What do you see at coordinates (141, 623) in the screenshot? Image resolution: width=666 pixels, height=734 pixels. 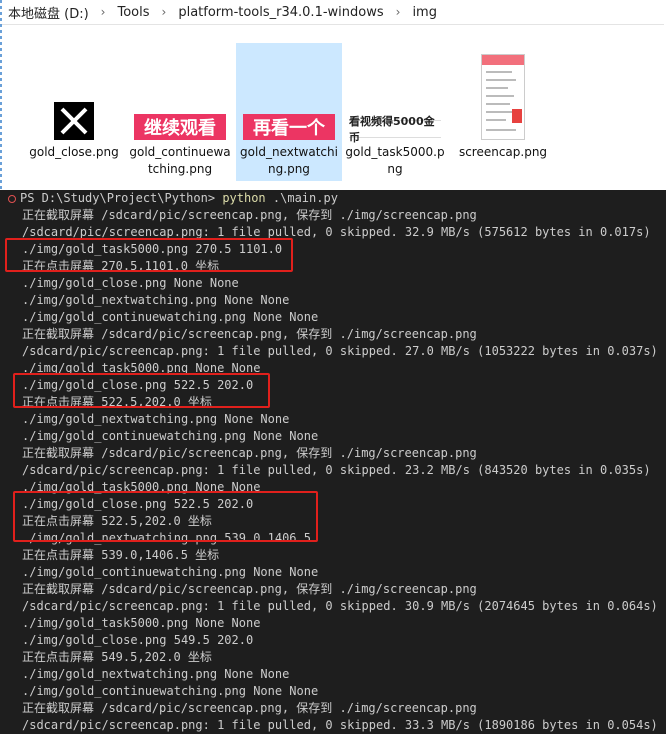 I see `terminal-line-text: ./img/gold_task5000.png None None` at bounding box center [141, 623].